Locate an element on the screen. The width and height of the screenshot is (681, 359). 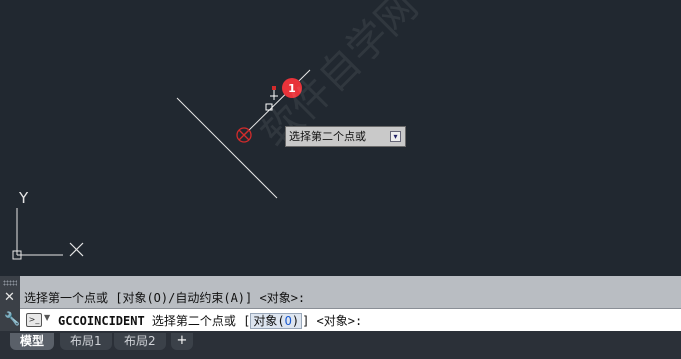
wrench-icon: 🔧 is located at coordinates (12, 319).